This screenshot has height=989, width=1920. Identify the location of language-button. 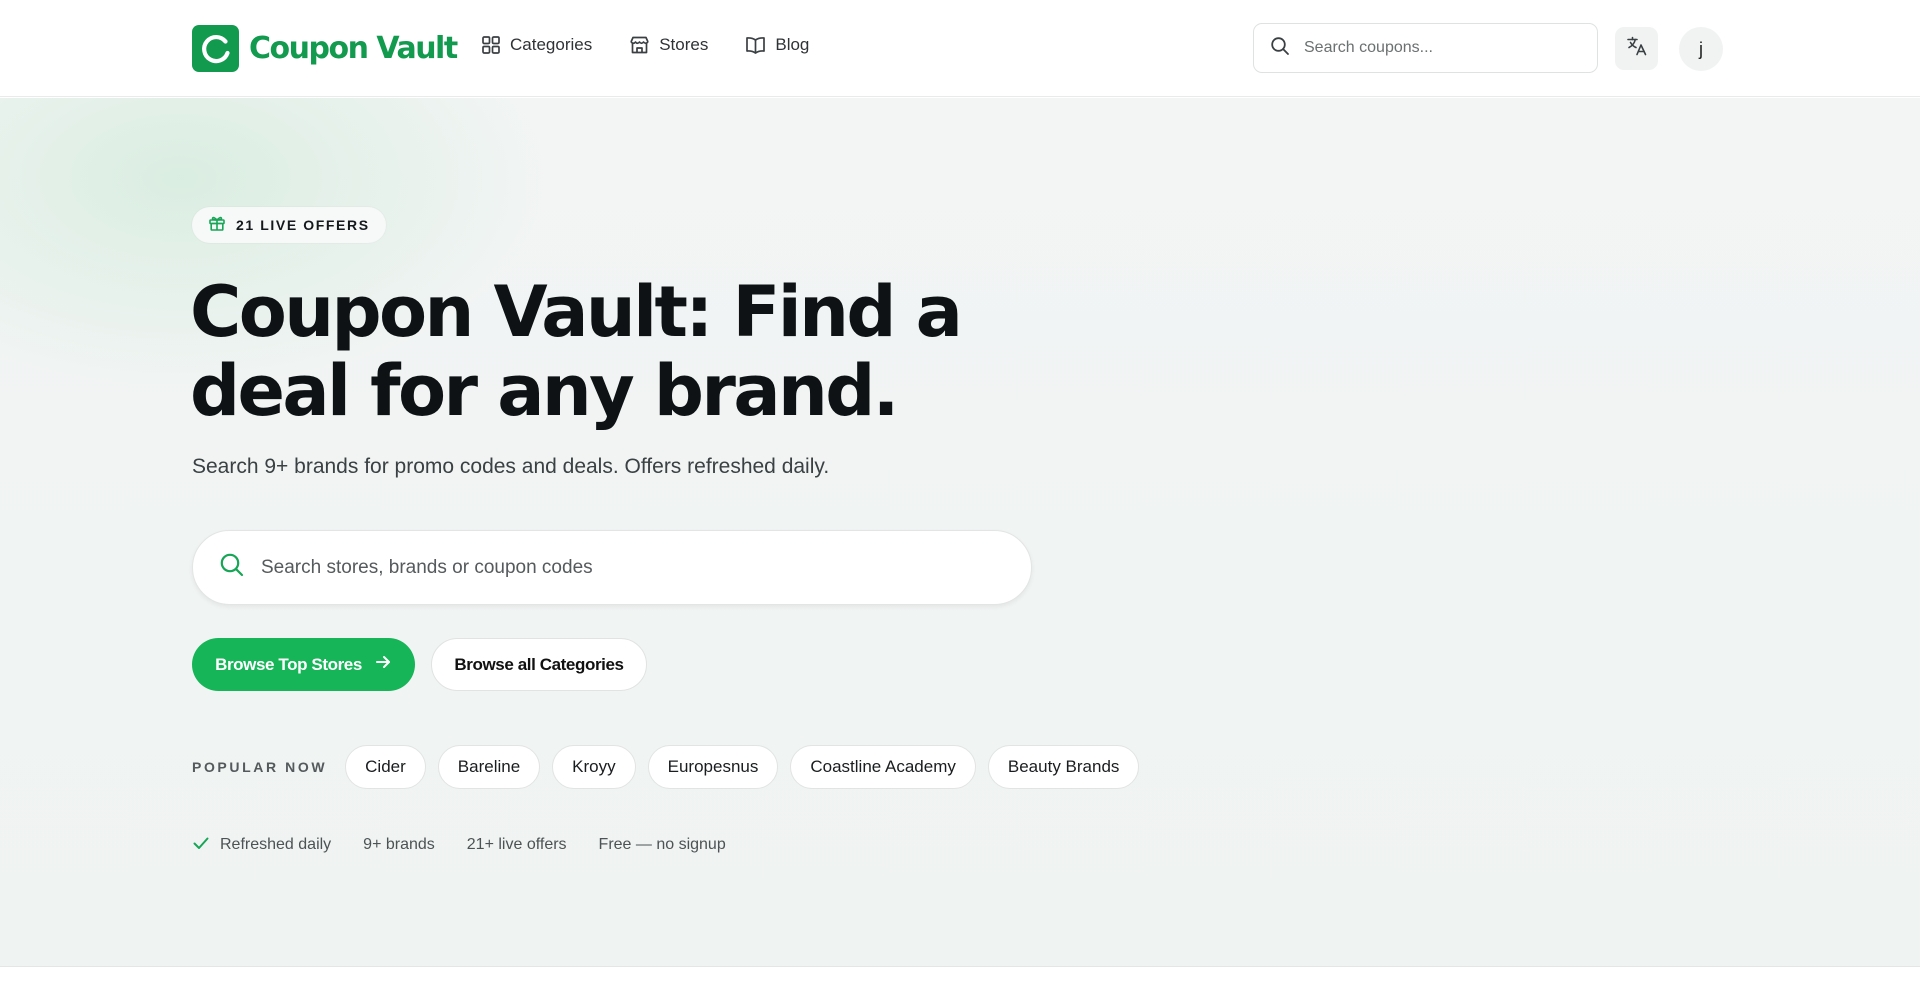
(1636, 48).